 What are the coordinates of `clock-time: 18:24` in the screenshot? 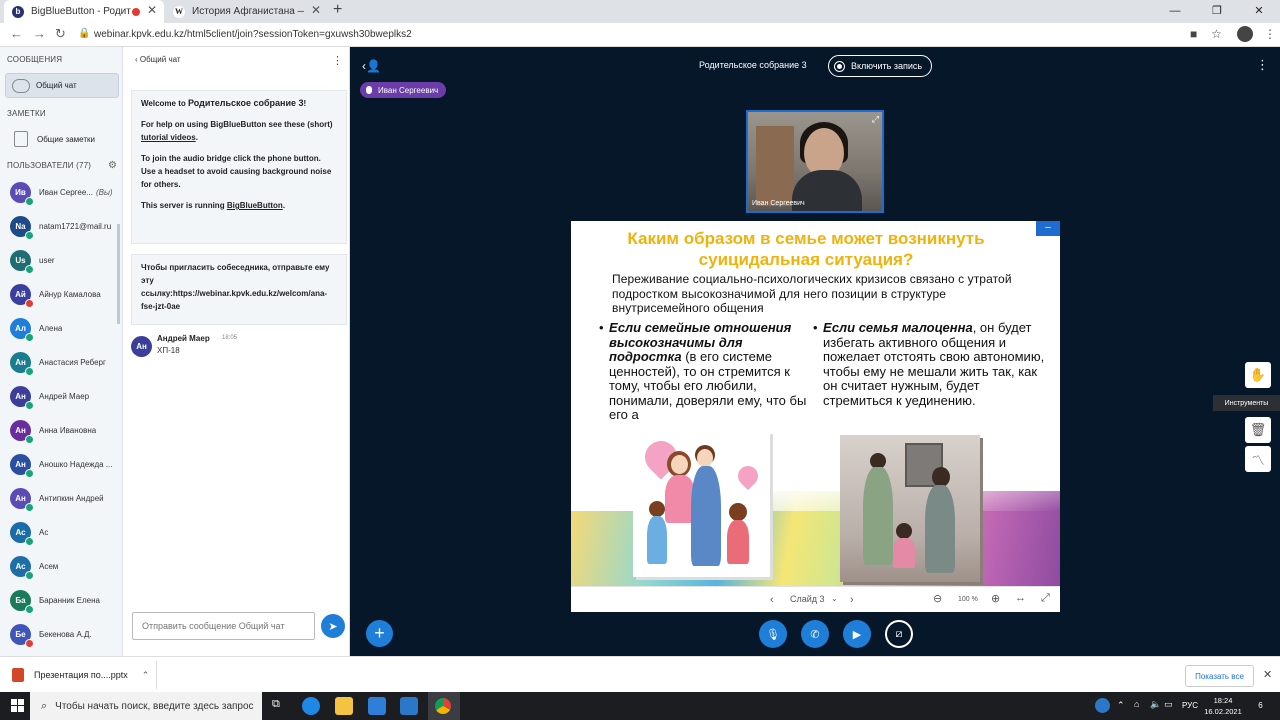 It's located at (1223, 700).